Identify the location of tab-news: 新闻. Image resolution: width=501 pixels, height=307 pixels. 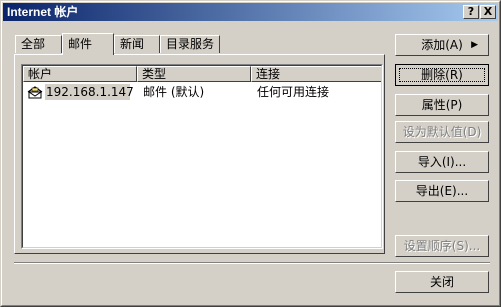
(137, 44).